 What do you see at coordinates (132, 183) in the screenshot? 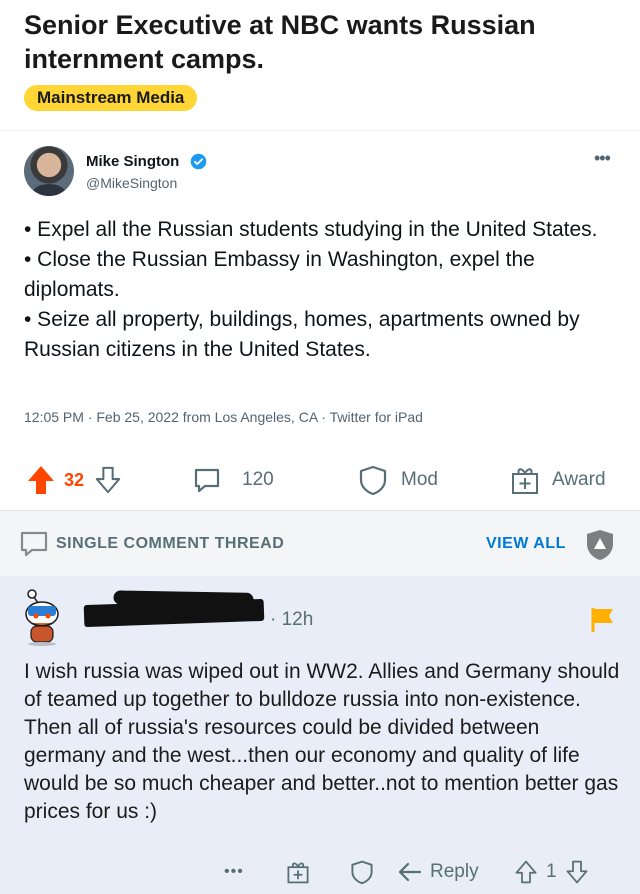
I see `tweet-author-handle: @MikeSington` at bounding box center [132, 183].